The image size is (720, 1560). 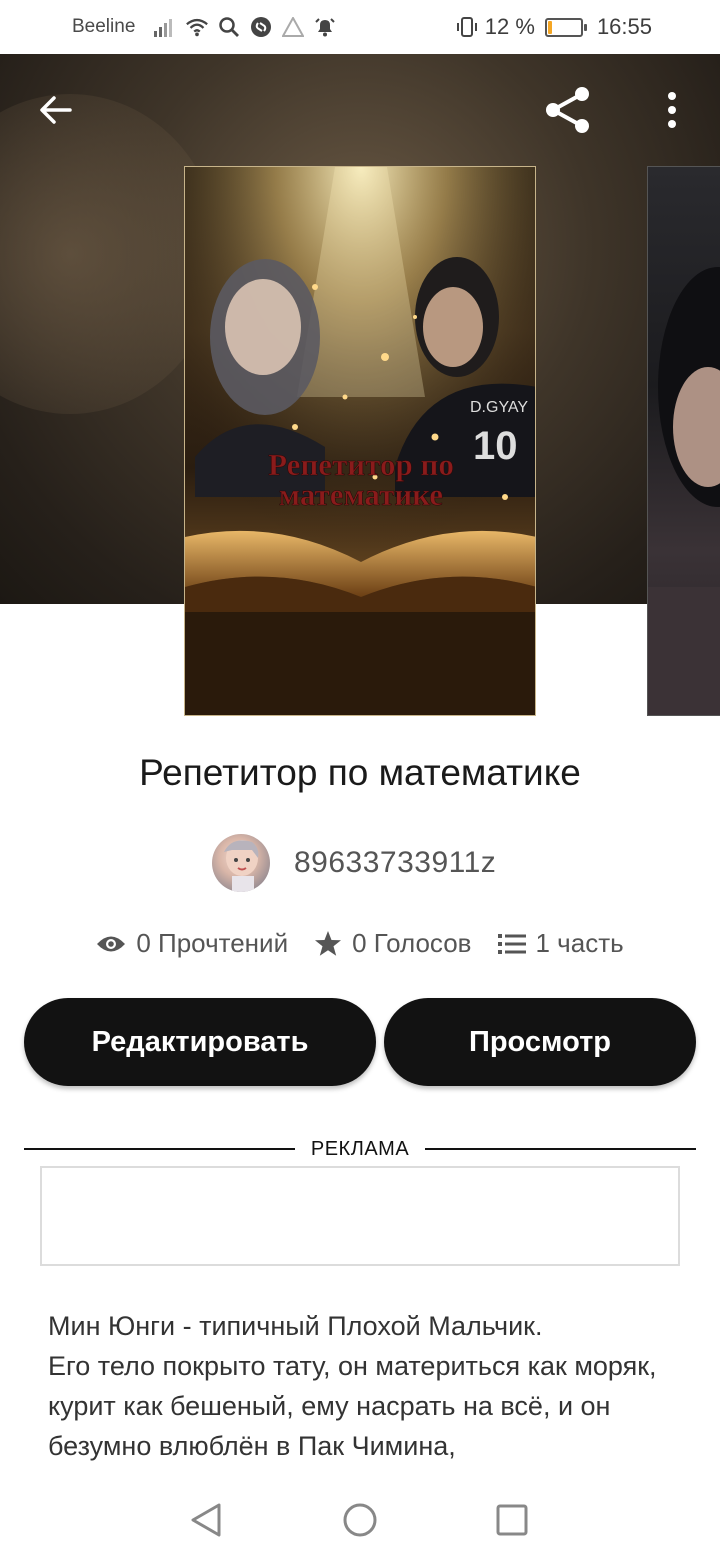 I want to click on ad-divider: РЕКЛАМА, so click(x=360, y=1149).